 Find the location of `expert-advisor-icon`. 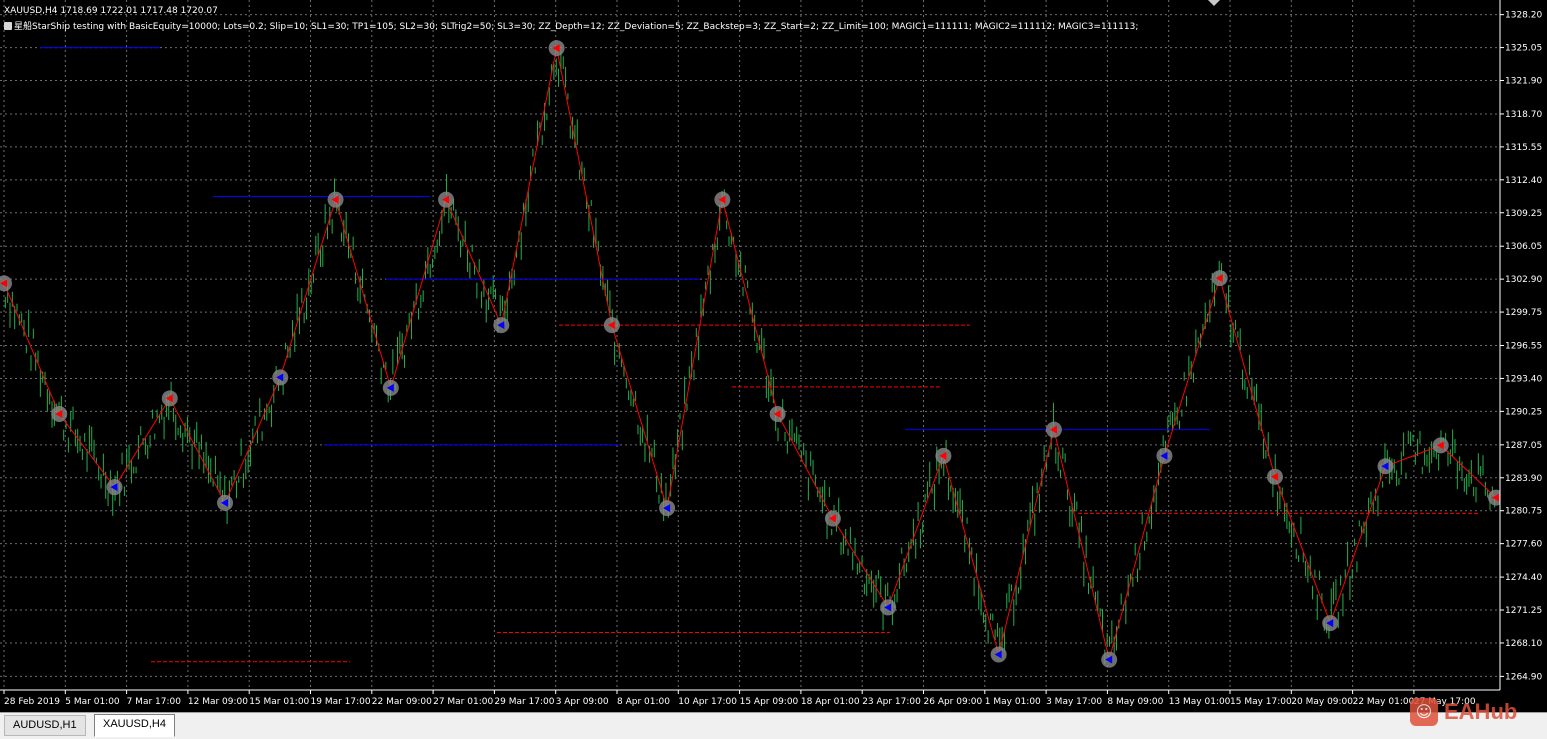

expert-advisor-icon is located at coordinates (8, 26).